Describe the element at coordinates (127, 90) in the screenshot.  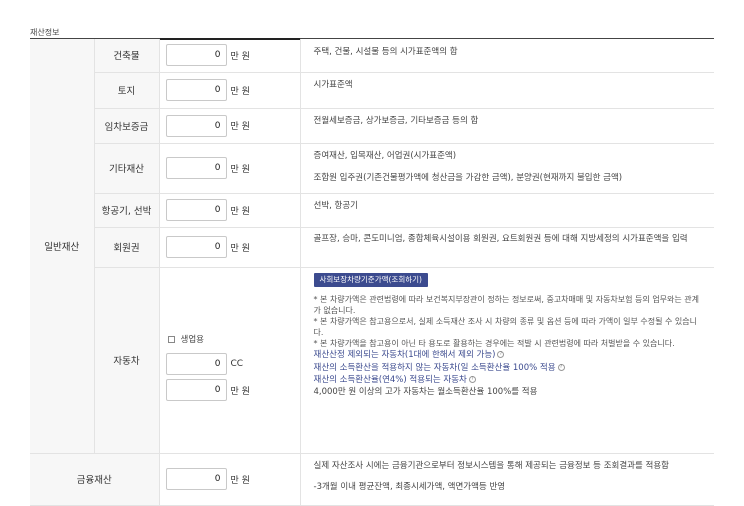
I see `row-label-land: 토지` at that location.